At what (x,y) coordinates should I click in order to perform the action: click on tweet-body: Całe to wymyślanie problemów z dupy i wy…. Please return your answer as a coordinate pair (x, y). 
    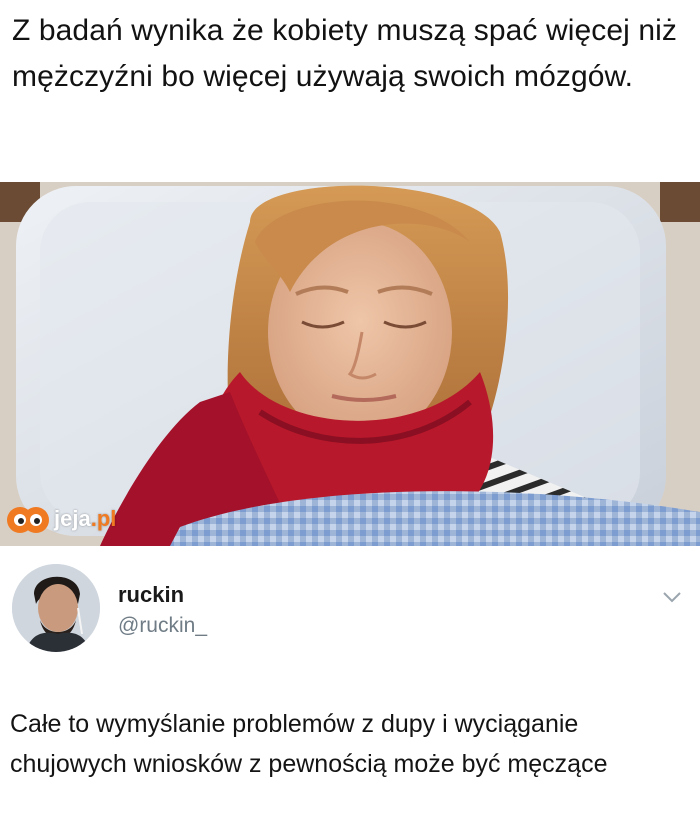
    Looking at the image, I should click on (309, 744).